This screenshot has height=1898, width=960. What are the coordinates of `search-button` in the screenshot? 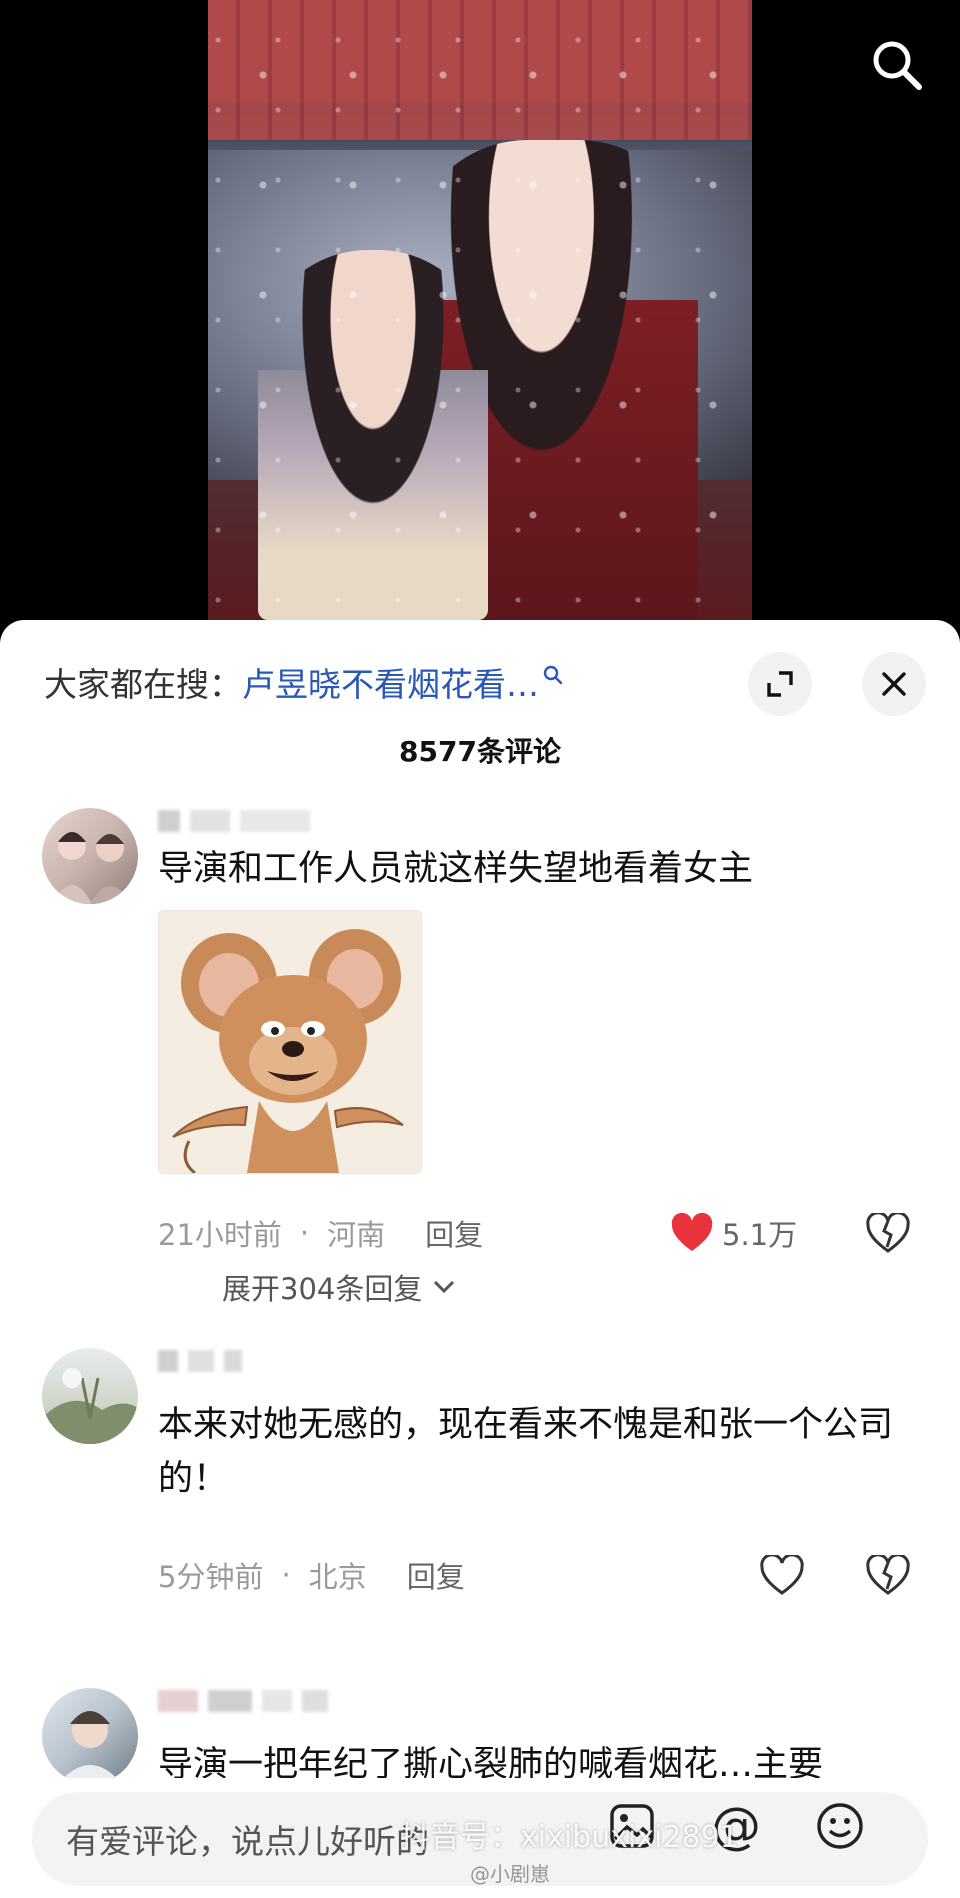 It's located at (897, 65).